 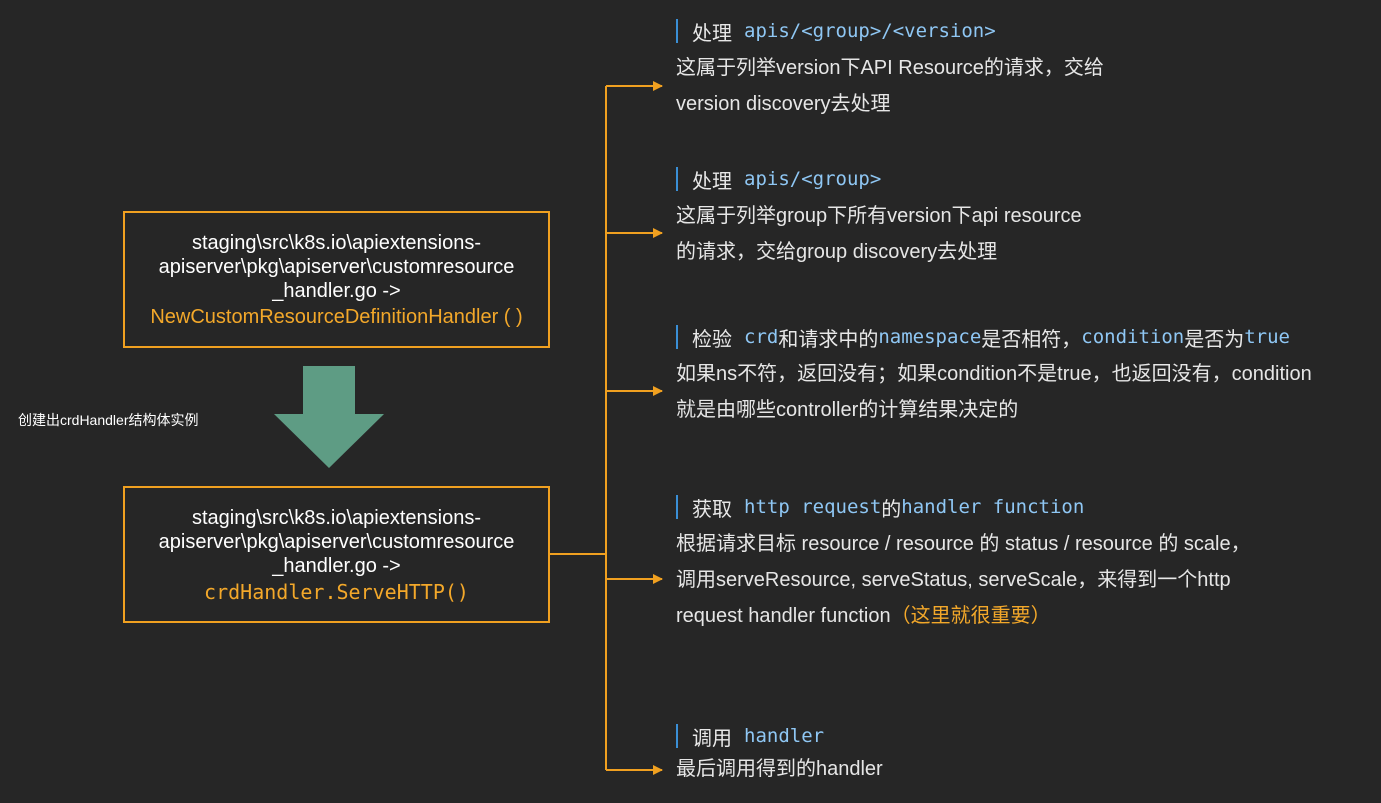 I want to click on body-line: version discovery去处理, so click(x=783, y=104).